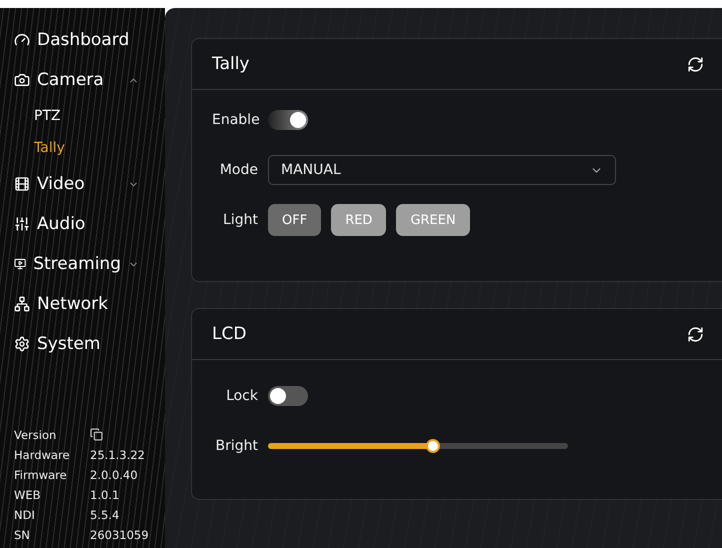 This screenshot has height=548, width=722. What do you see at coordinates (105, 495) in the screenshot?
I see `version-value: 1.0.1` at bounding box center [105, 495].